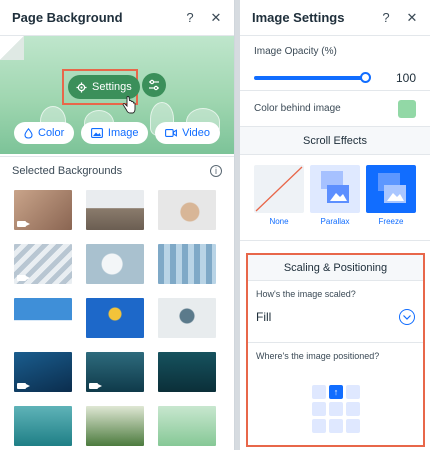 Image resolution: width=430 pixels, height=450 pixels. I want to click on position-middle-right, so click(353, 409).